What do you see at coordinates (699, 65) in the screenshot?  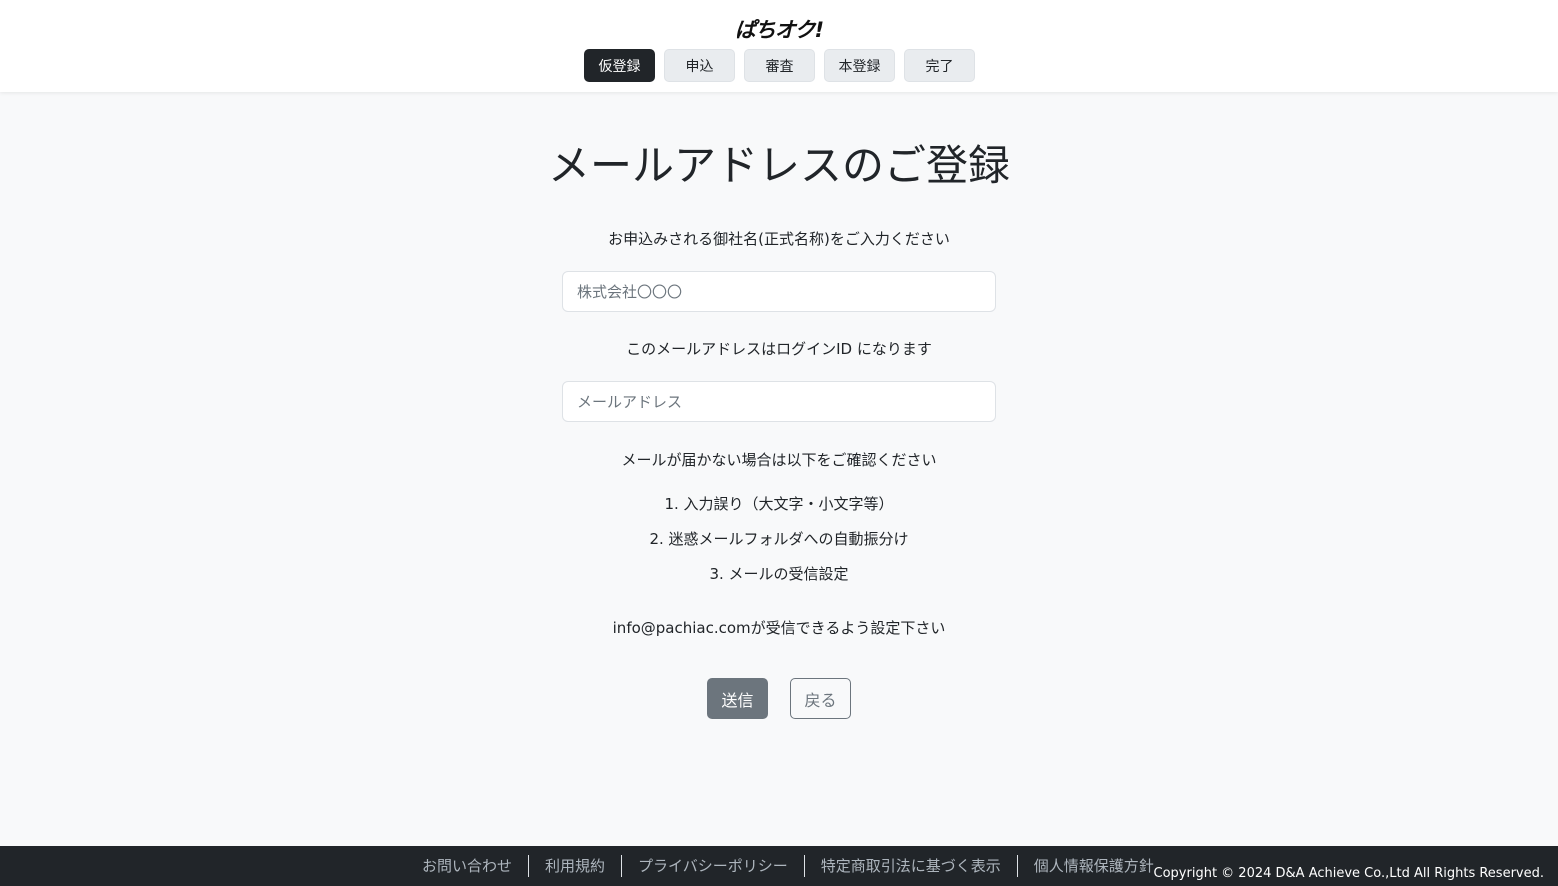 I see `step-application: 申込` at bounding box center [699, 65].